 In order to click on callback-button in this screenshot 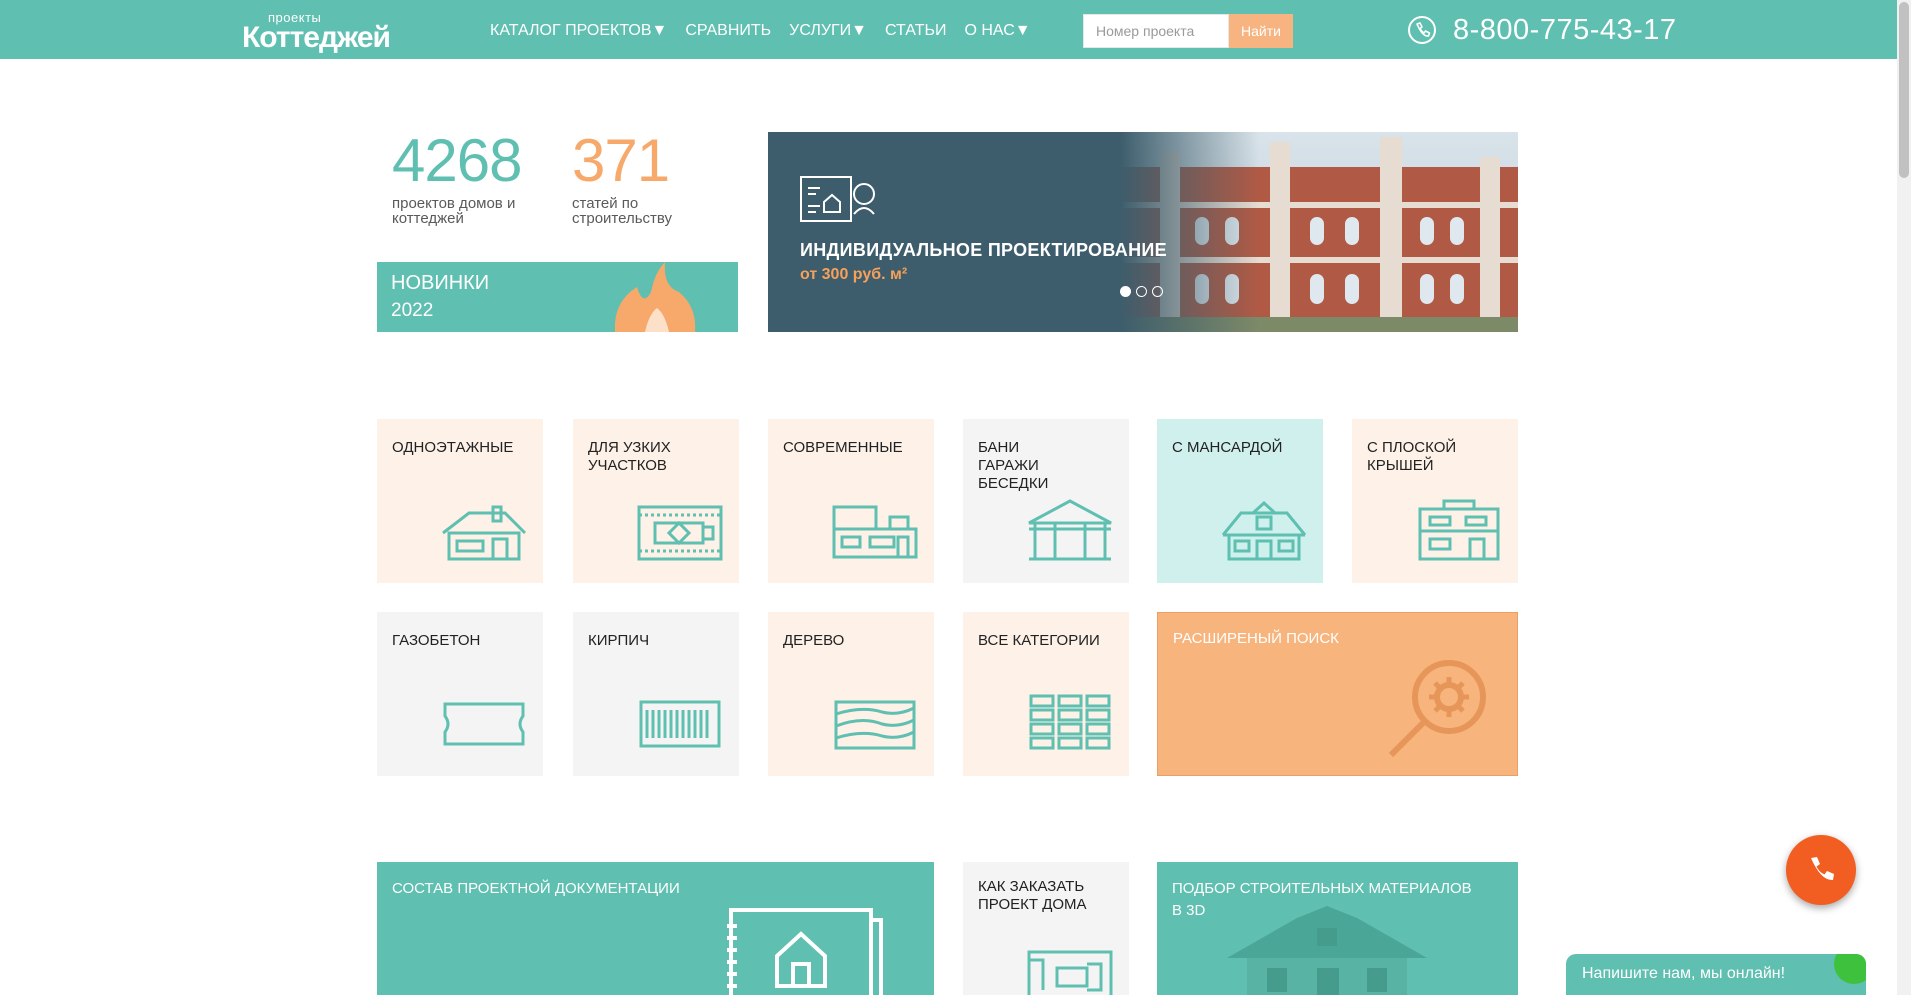, I will do `click(1821, 870)`.